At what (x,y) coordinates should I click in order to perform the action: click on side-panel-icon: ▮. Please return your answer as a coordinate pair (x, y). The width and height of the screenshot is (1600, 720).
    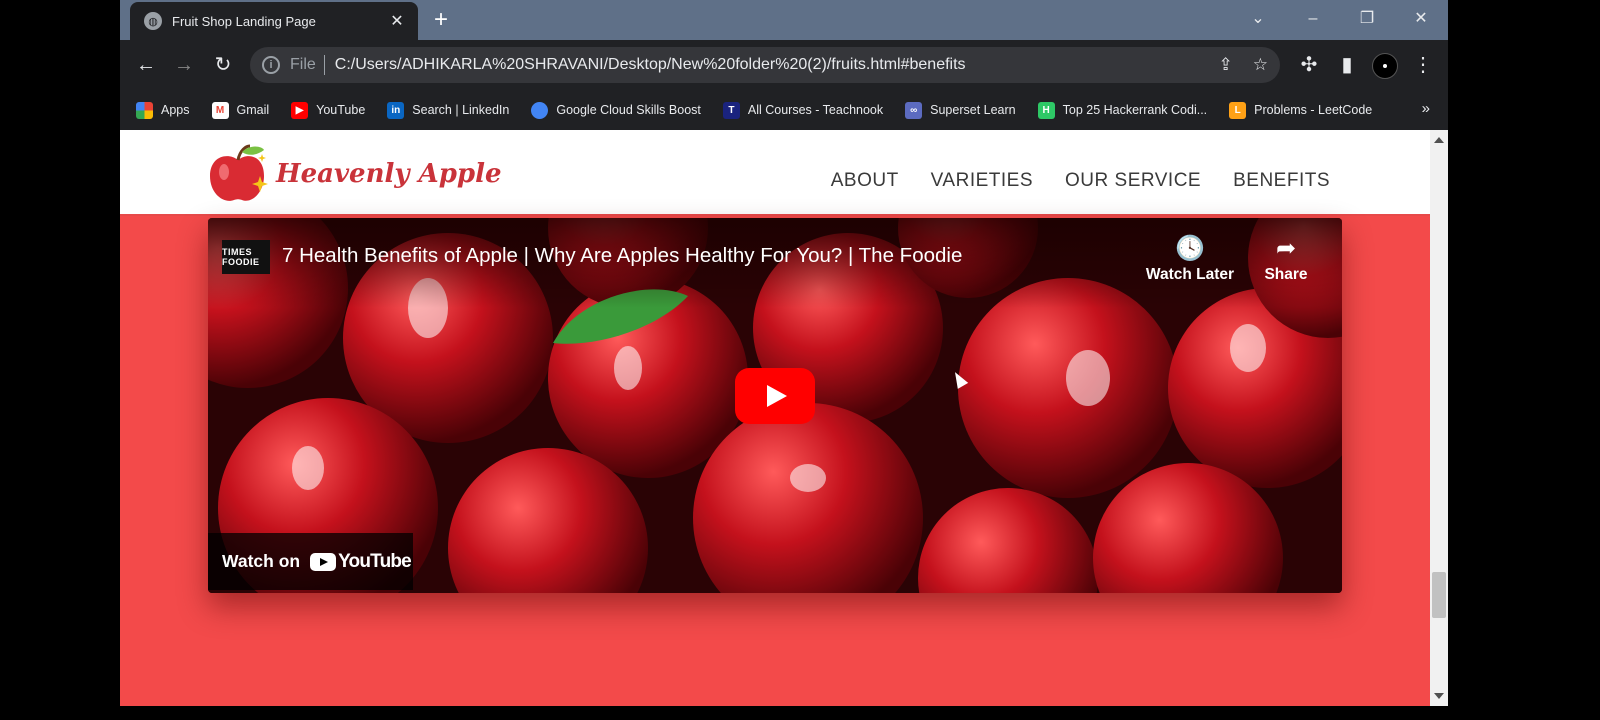
    Looking at the image, I should click on (1347, 65).